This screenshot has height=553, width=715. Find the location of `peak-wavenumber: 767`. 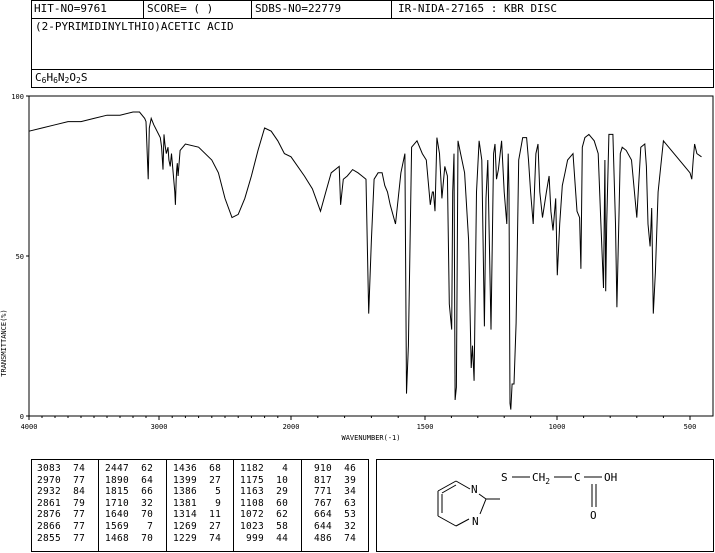

peak-wavenumber: 767 is located at coordinates (320, 503).